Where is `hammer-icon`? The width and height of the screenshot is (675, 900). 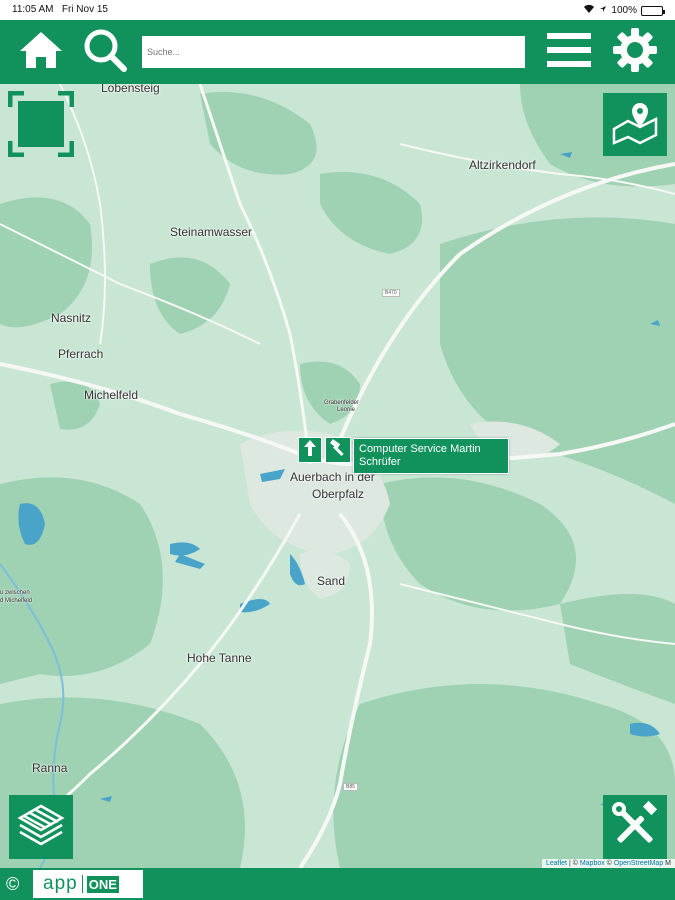
hammer-icon is located at coordinates (338, 450).